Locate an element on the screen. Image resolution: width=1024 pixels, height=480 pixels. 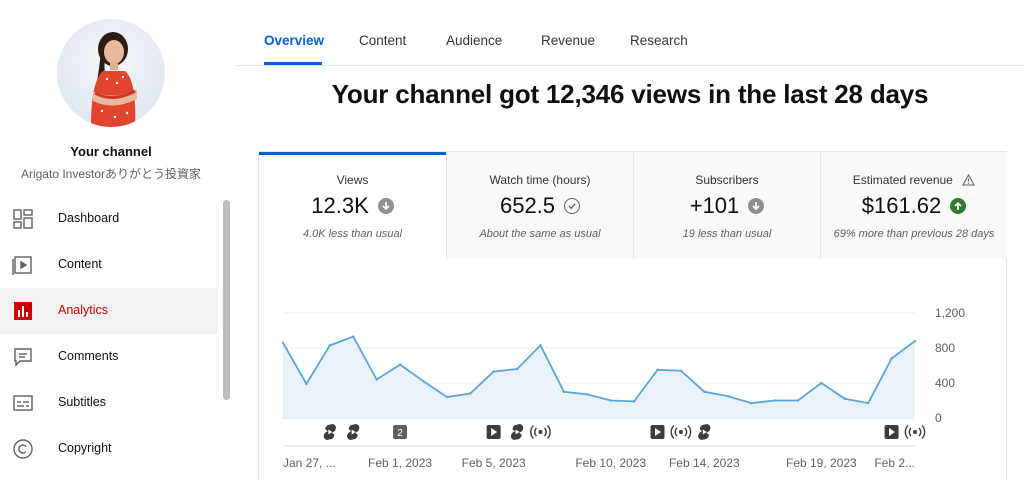
metric-card-views: Views 12.3K 4.0K less than usual is located at coordinates (352, 205).